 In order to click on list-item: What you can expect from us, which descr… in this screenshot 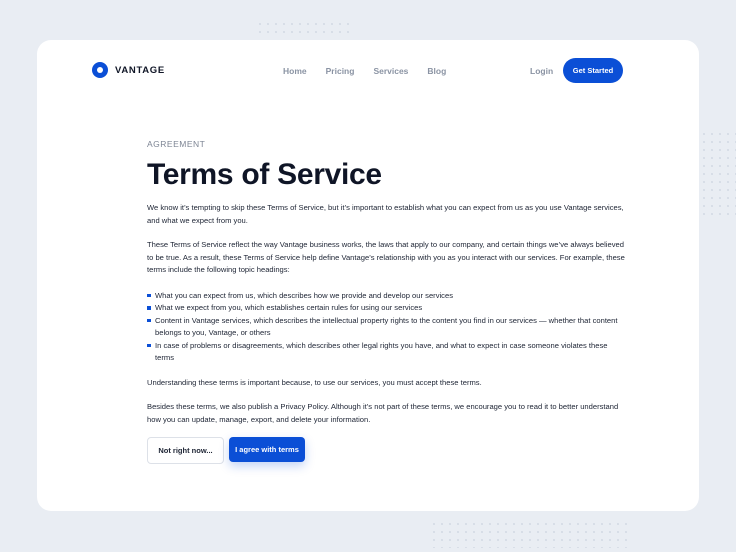, I will do `click(387, 296)`.